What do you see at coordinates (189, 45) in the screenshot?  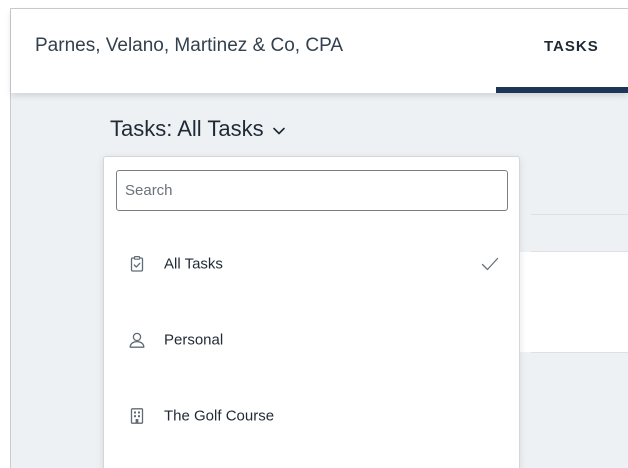 I see `firm-name: Parnes, Velano, Martinez & Co, CPA` at bounding box center [189, 45].